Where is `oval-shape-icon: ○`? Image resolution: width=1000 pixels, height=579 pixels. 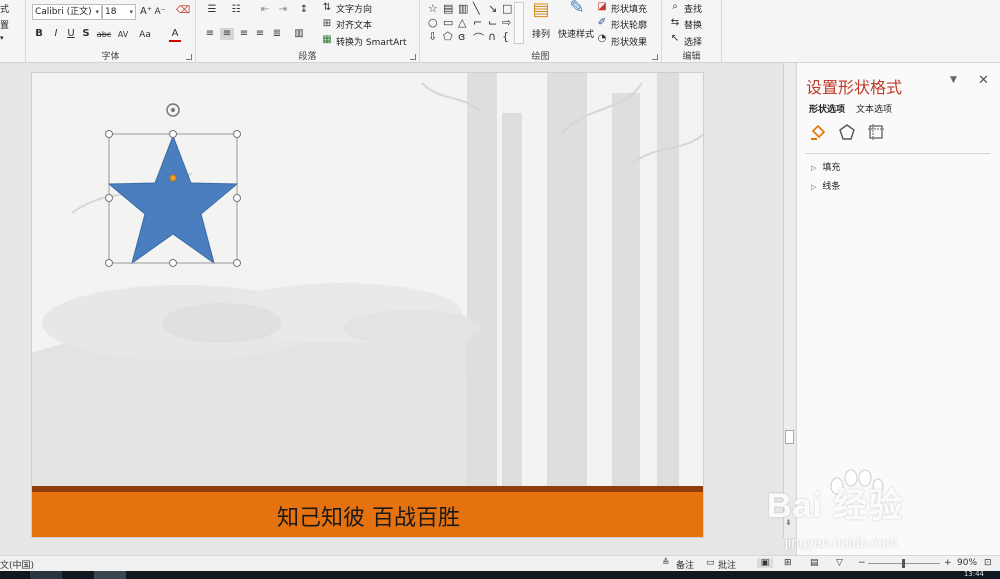 oval-shape-icon: ○ is located at coordinates (433, 22).